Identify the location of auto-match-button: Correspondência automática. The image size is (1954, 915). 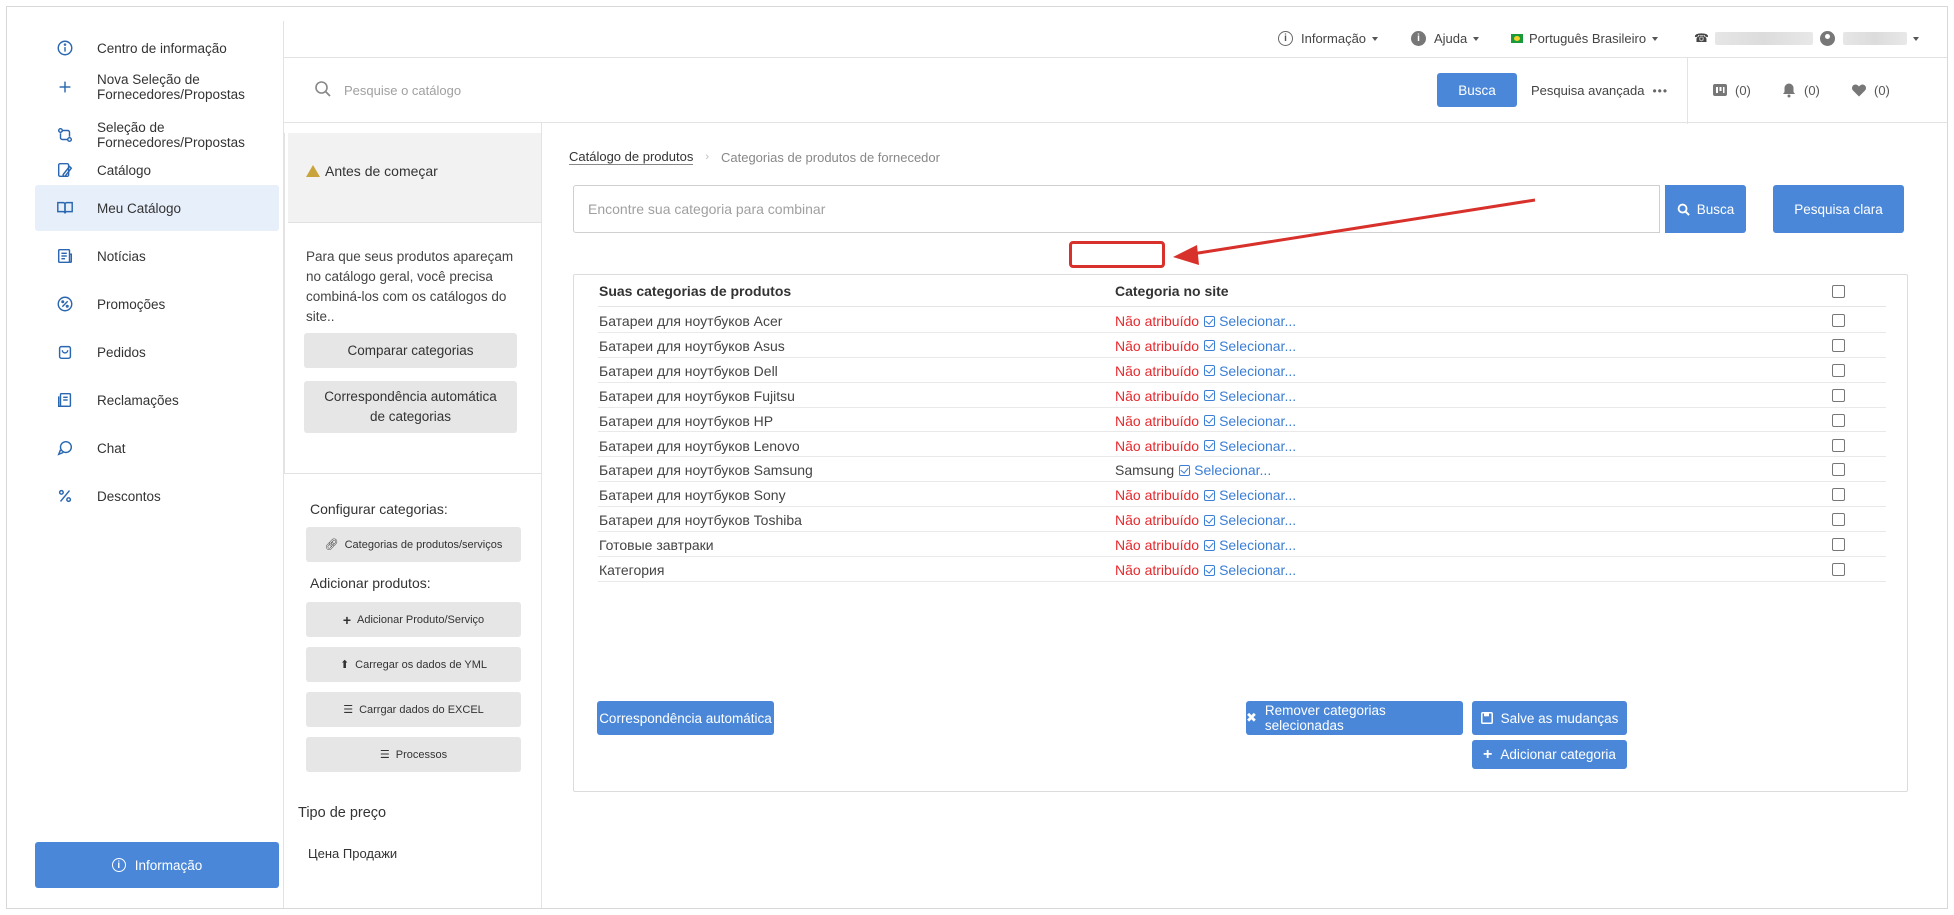
(685, 718).